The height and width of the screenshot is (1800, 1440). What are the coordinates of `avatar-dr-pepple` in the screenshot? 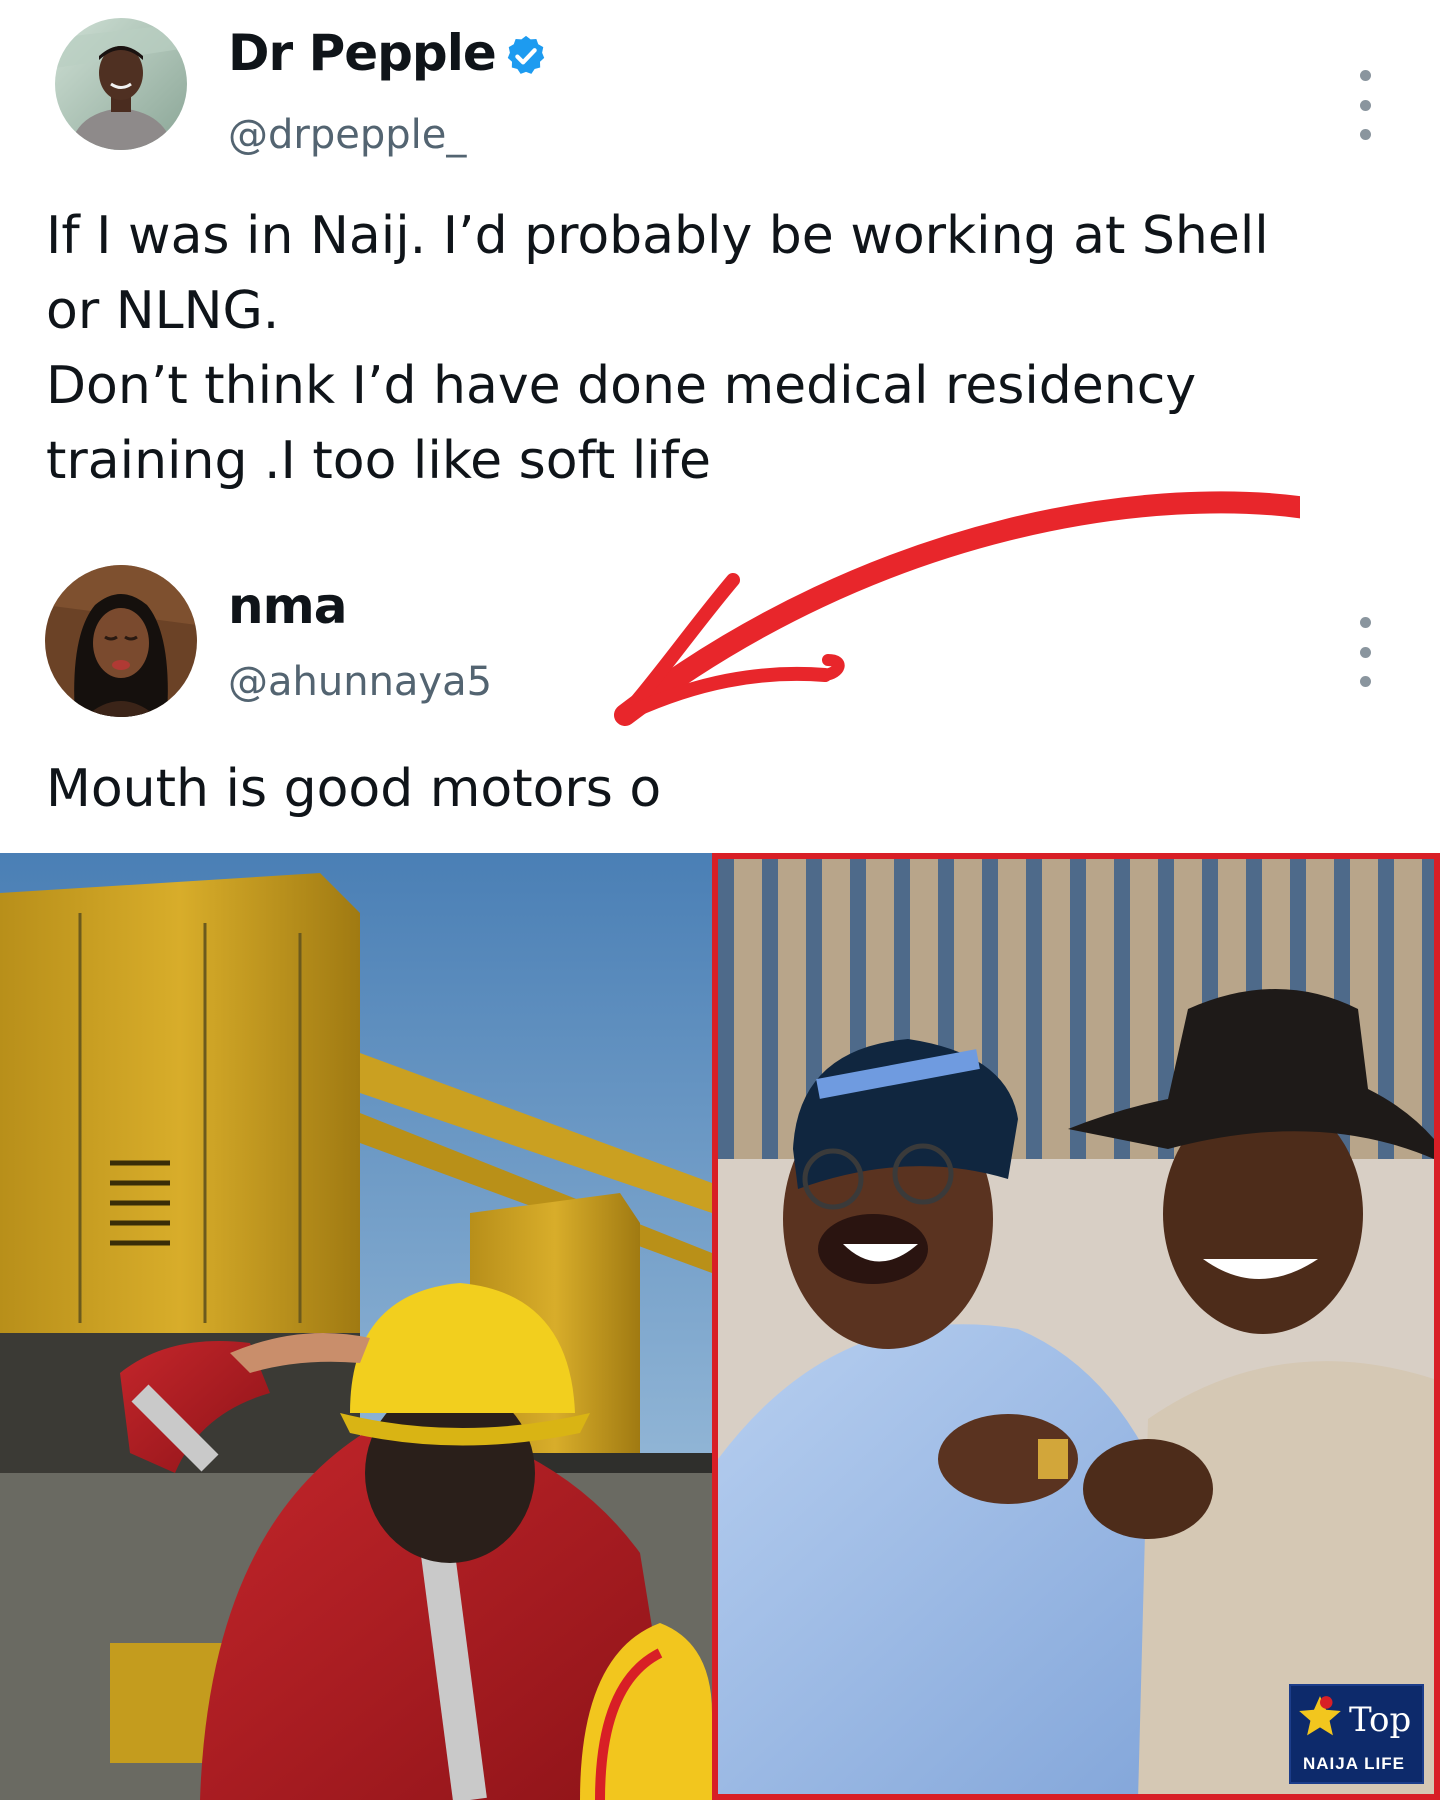 It's located at (121, 84).